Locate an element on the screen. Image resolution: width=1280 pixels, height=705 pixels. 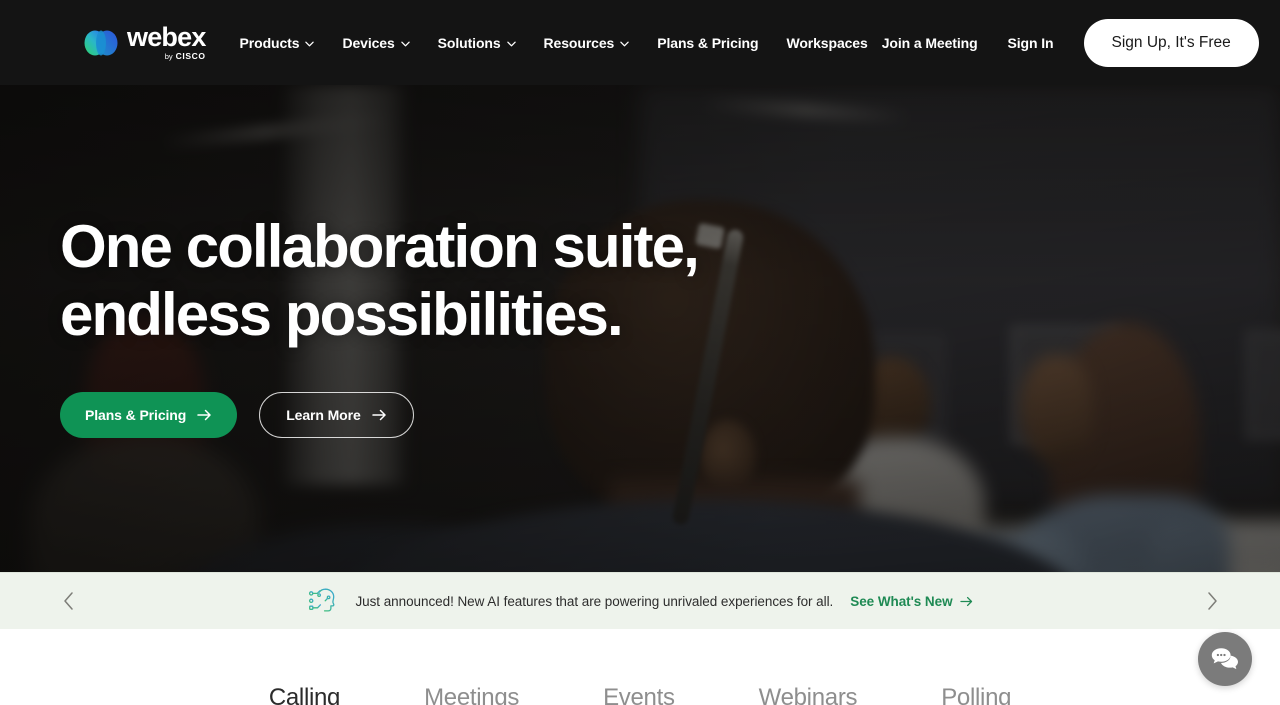
hero-cta-group: Plans & Pricing Learn More is located at coordinates (440, 414).